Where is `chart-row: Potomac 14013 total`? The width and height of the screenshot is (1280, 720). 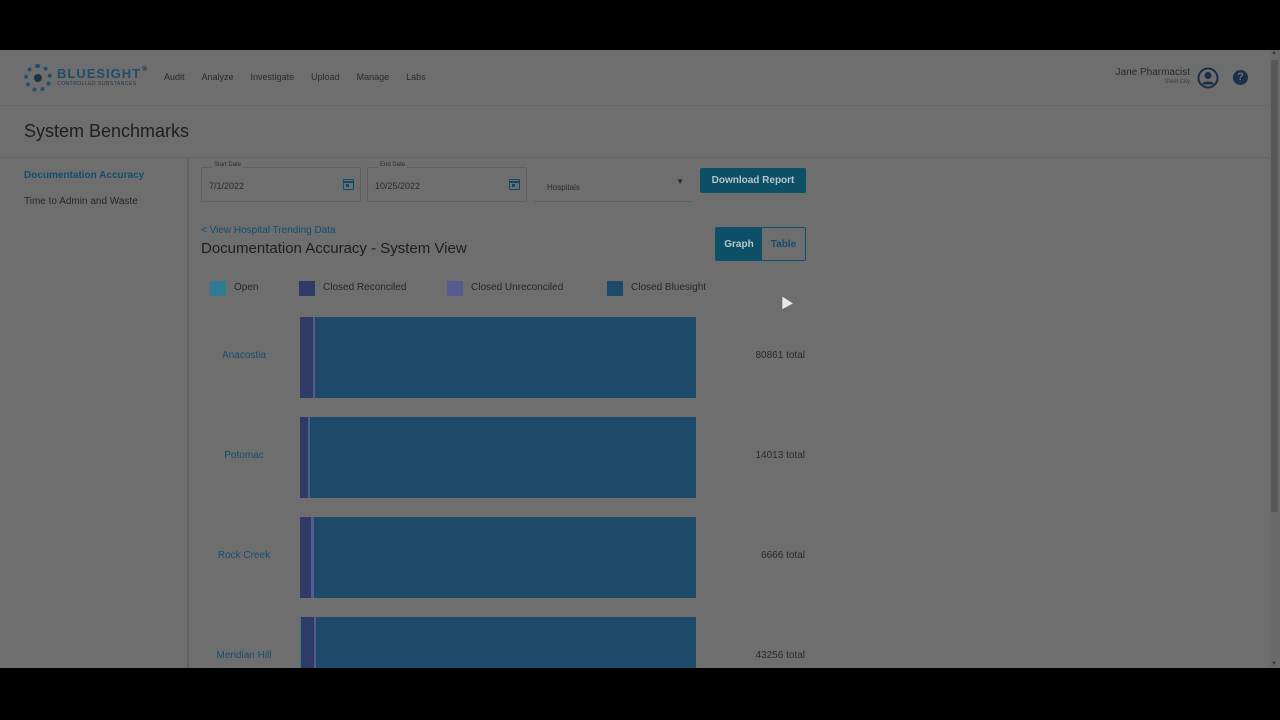 chart-row: Potomac 14013 total is located at coordinates (510, 457).